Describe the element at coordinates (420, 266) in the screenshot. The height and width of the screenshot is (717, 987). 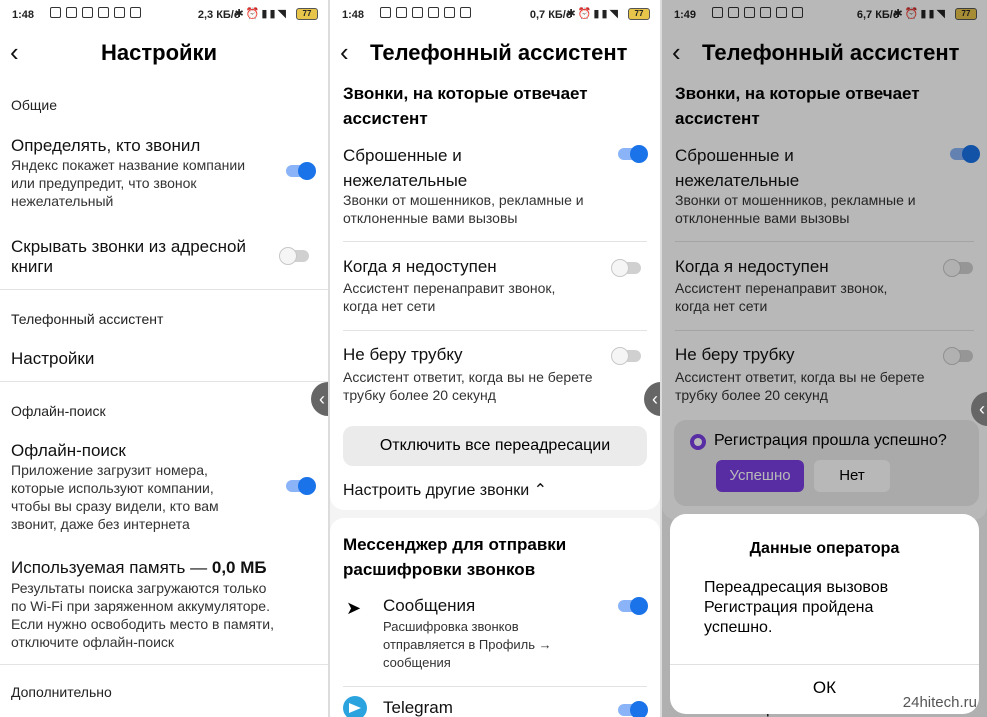
I see `unavailable-label: Когда я недоступен` at that location.